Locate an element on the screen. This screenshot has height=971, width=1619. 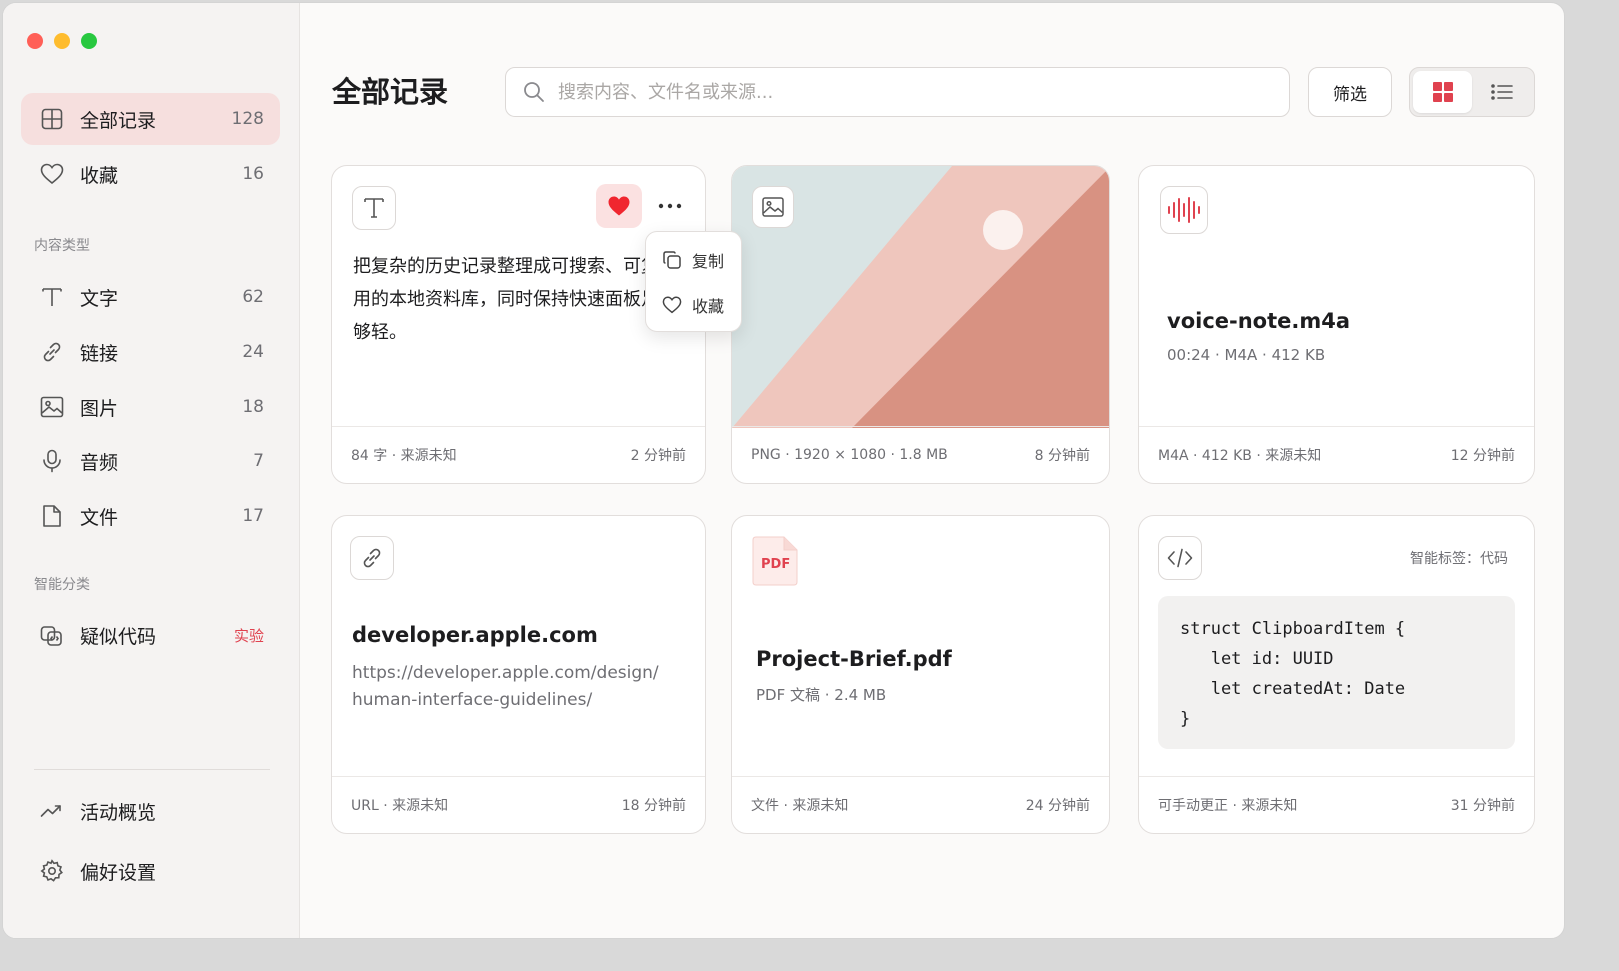
card-footer-time: 31 分钟前 is located at coordinates (1482, 806).